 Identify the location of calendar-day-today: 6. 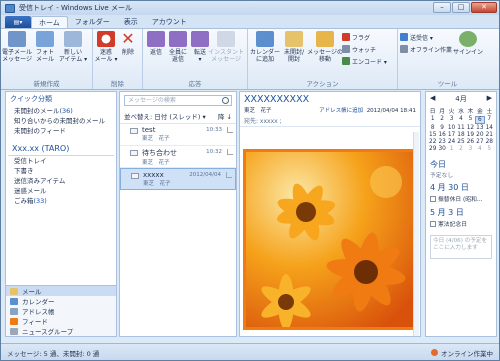
(480, 120).